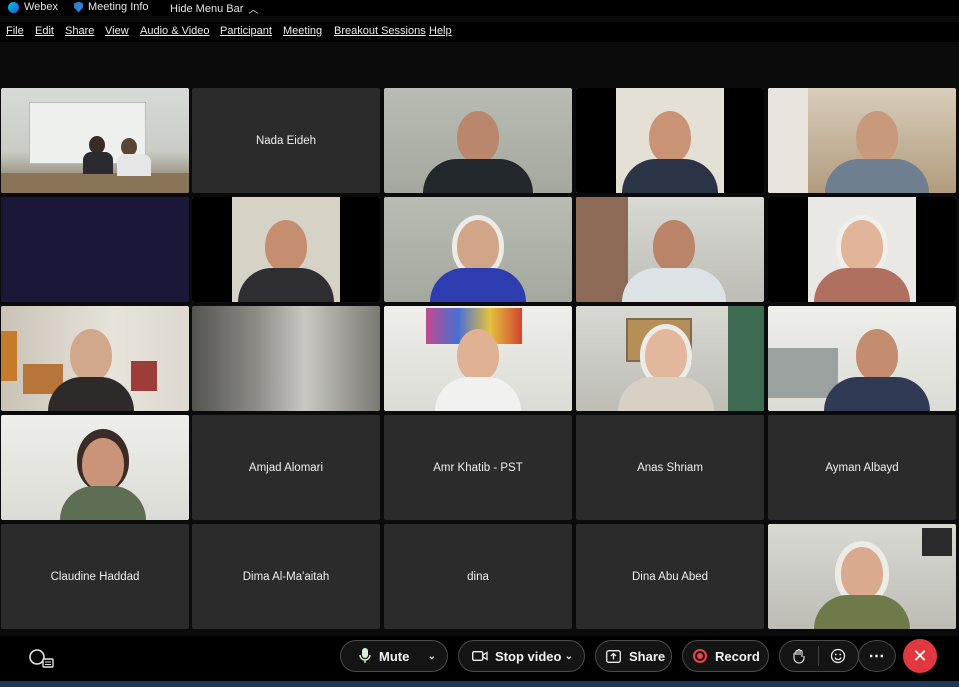 The width and height of the screenshot is (959, 687). Describe the element at coordinates (613, 656) in the screenshot. I see `share-screen-icon` at that location.